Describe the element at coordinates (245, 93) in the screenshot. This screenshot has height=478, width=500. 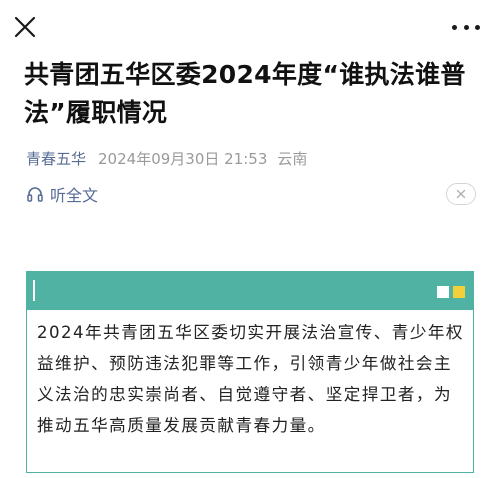
I see `article-title: 共青团五华区委2024年度“谁执法谁普法”履职情况` at that location.